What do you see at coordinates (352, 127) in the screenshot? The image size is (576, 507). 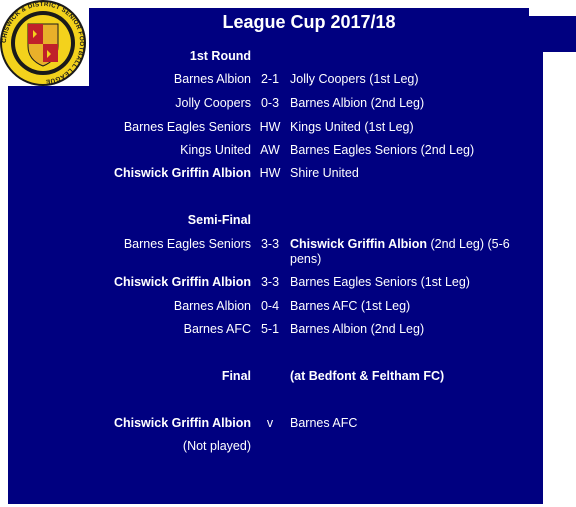 I see `away-team: Kings United (1st Leg)` at bounding box center [352, 127].